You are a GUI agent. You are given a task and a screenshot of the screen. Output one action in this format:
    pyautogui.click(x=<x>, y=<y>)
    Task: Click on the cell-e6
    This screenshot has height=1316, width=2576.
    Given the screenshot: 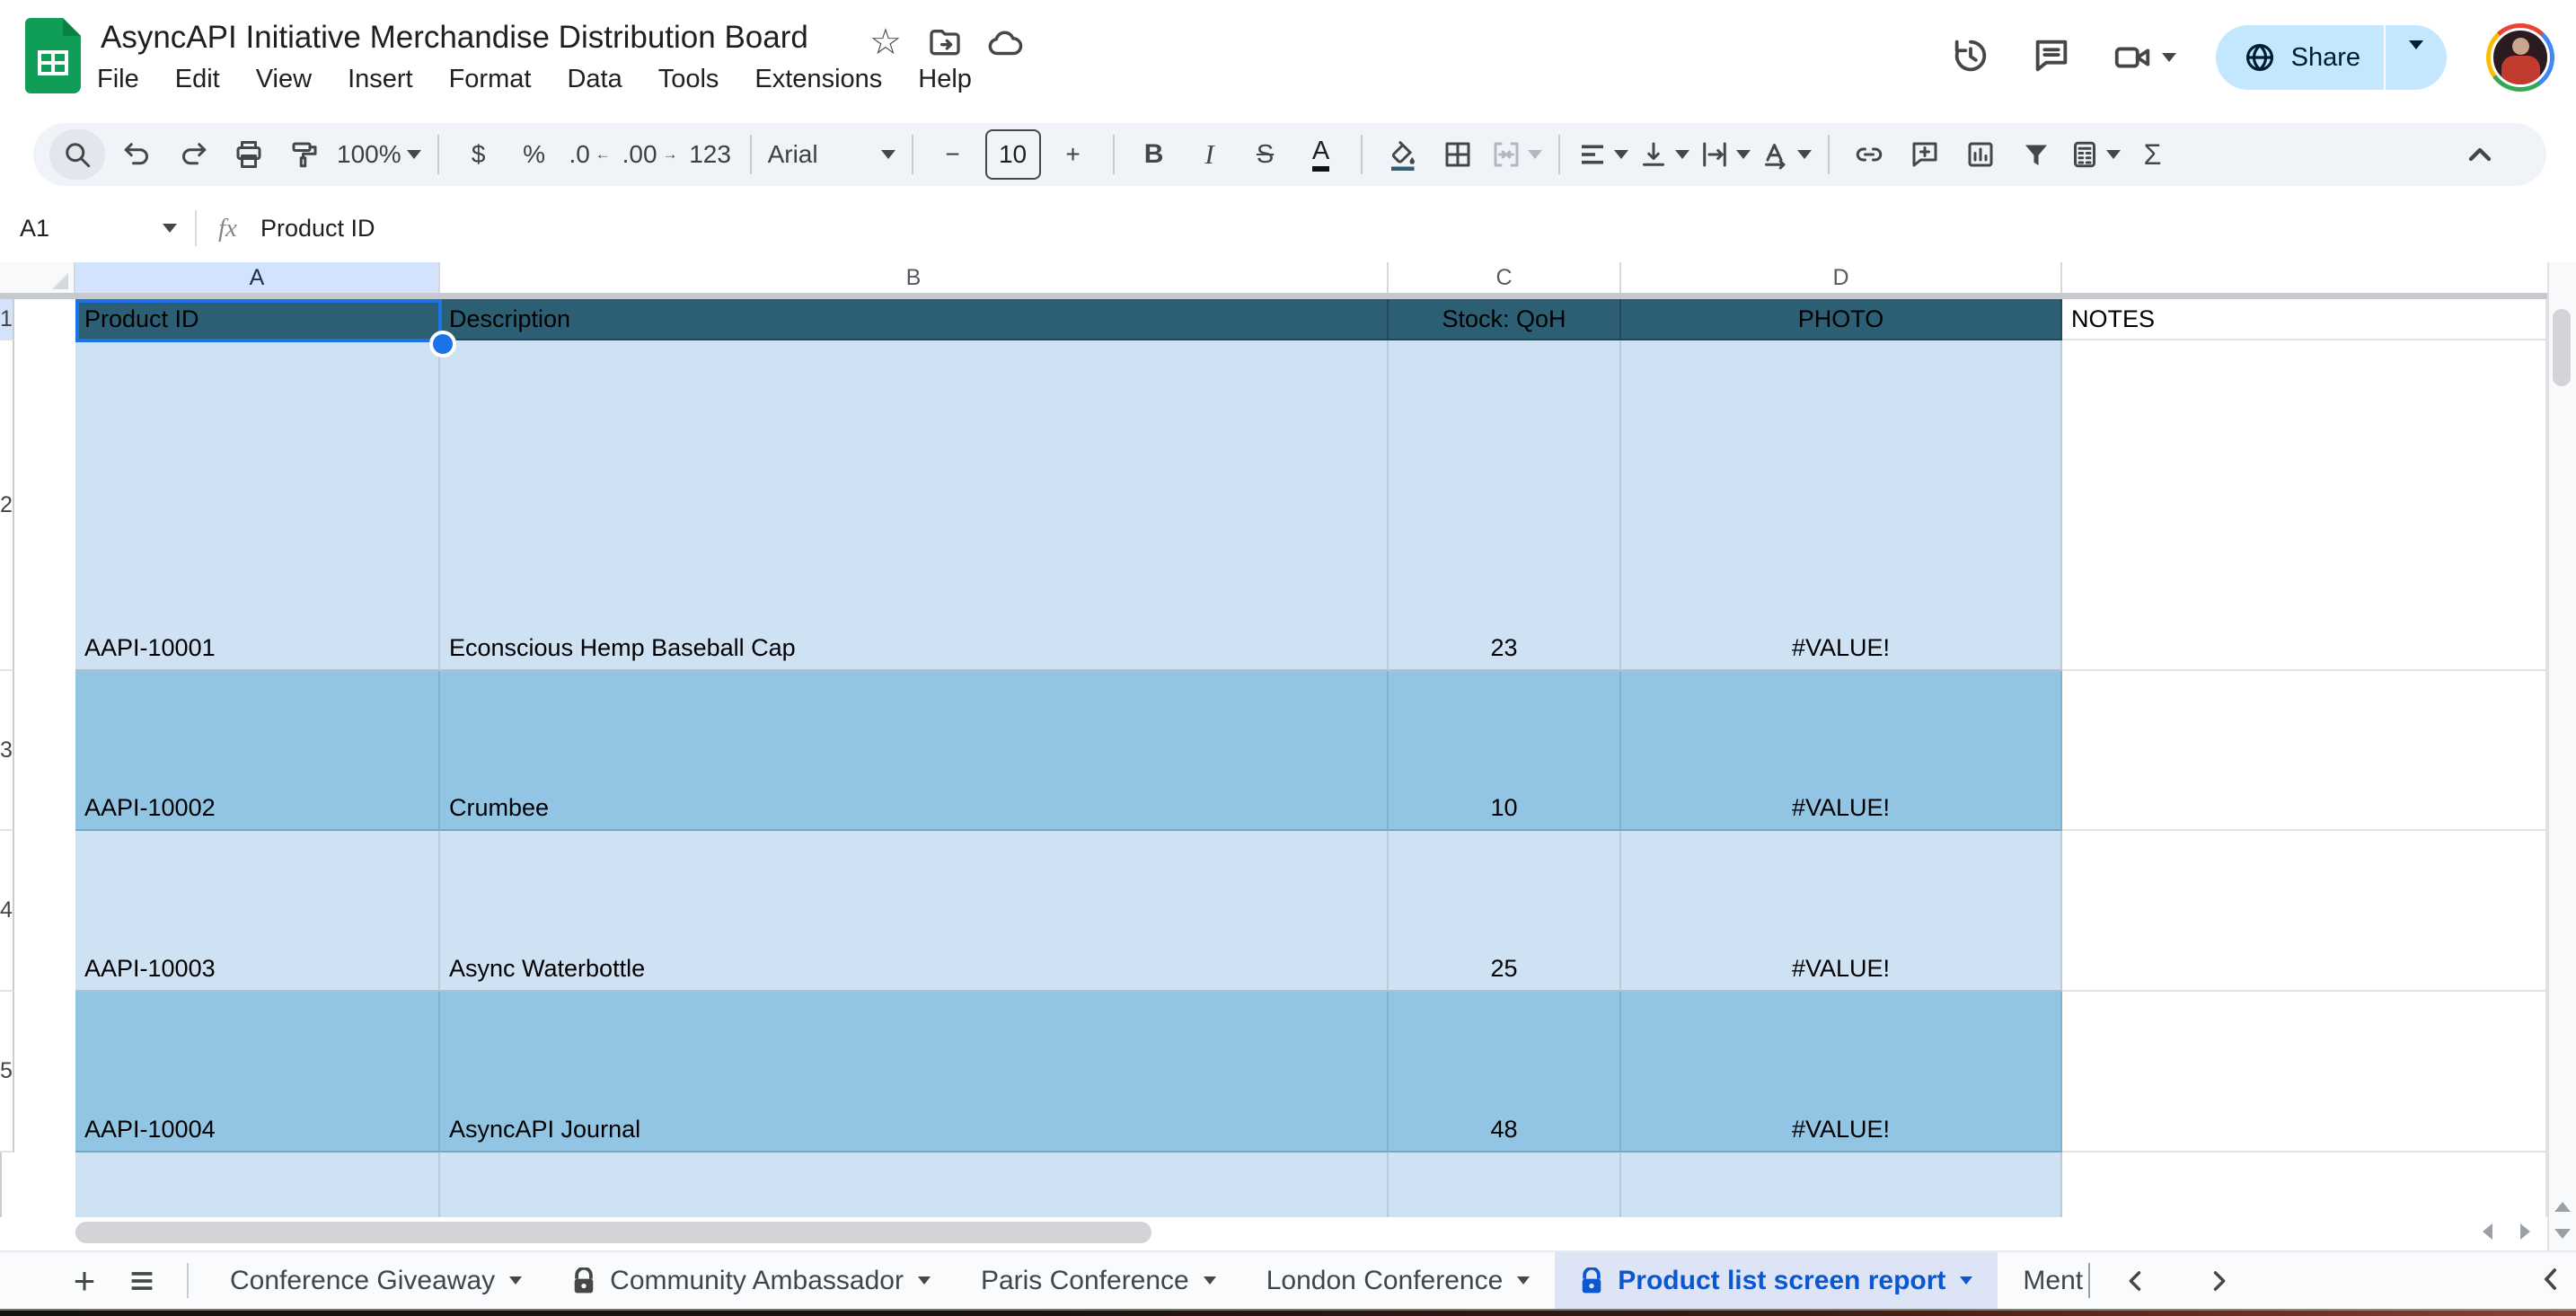 What is the action you would take?
    pyautogui.click(x=2304, y=1185)
    